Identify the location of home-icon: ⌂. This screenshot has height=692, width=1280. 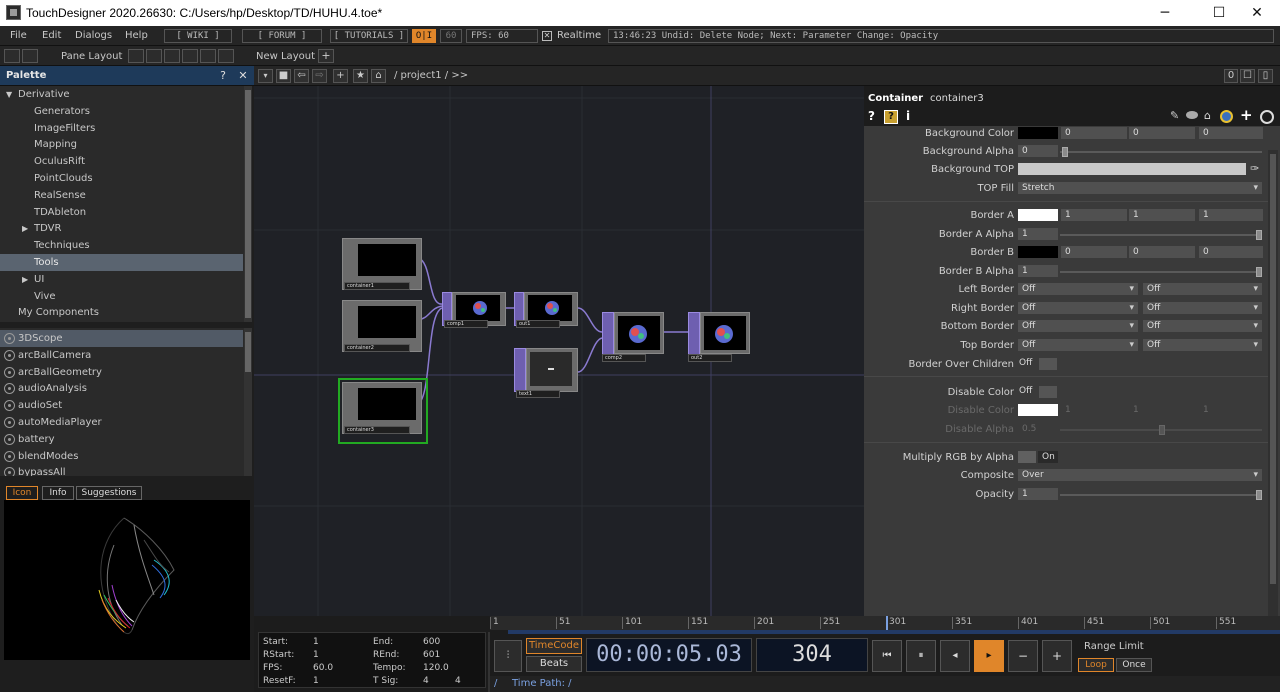
(378, 76).